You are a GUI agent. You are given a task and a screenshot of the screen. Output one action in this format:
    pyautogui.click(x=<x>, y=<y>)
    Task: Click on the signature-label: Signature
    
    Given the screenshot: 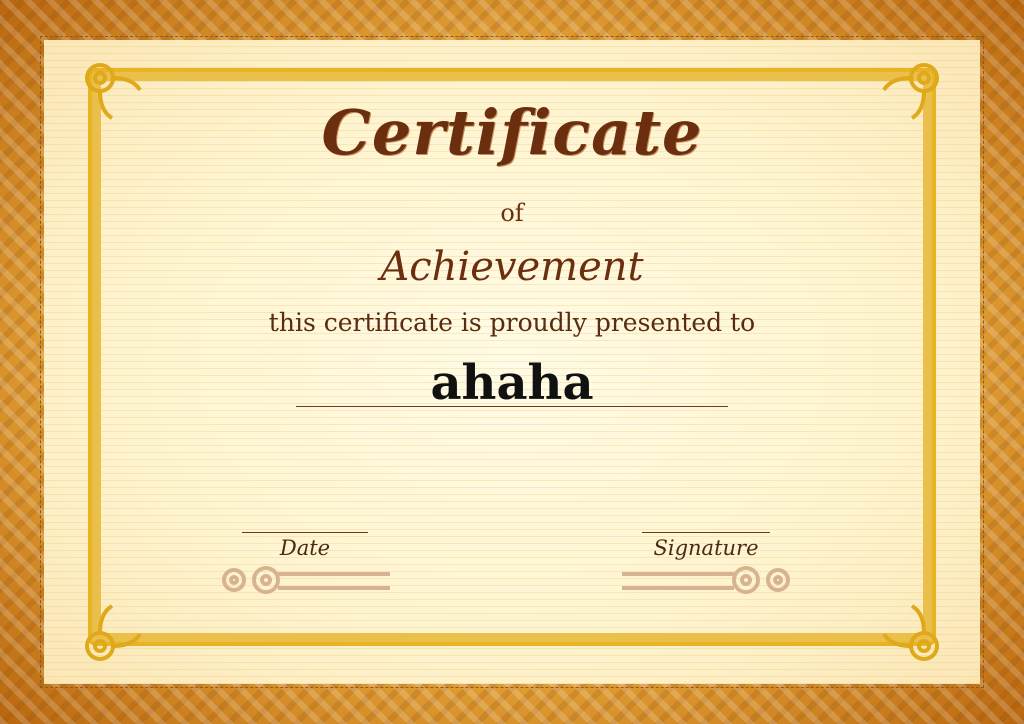 What is the action you would take?
    pyautogui.click(x=706, y=548)
    